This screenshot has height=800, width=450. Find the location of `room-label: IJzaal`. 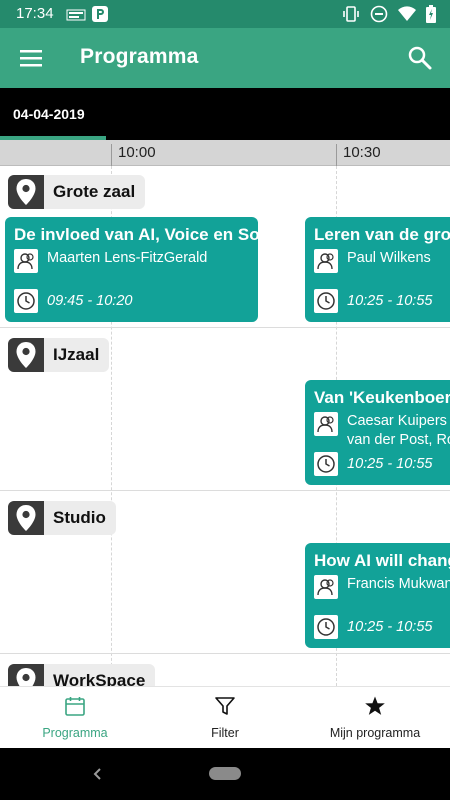

room-label: IJzaal is located at coordinates (59, 355).